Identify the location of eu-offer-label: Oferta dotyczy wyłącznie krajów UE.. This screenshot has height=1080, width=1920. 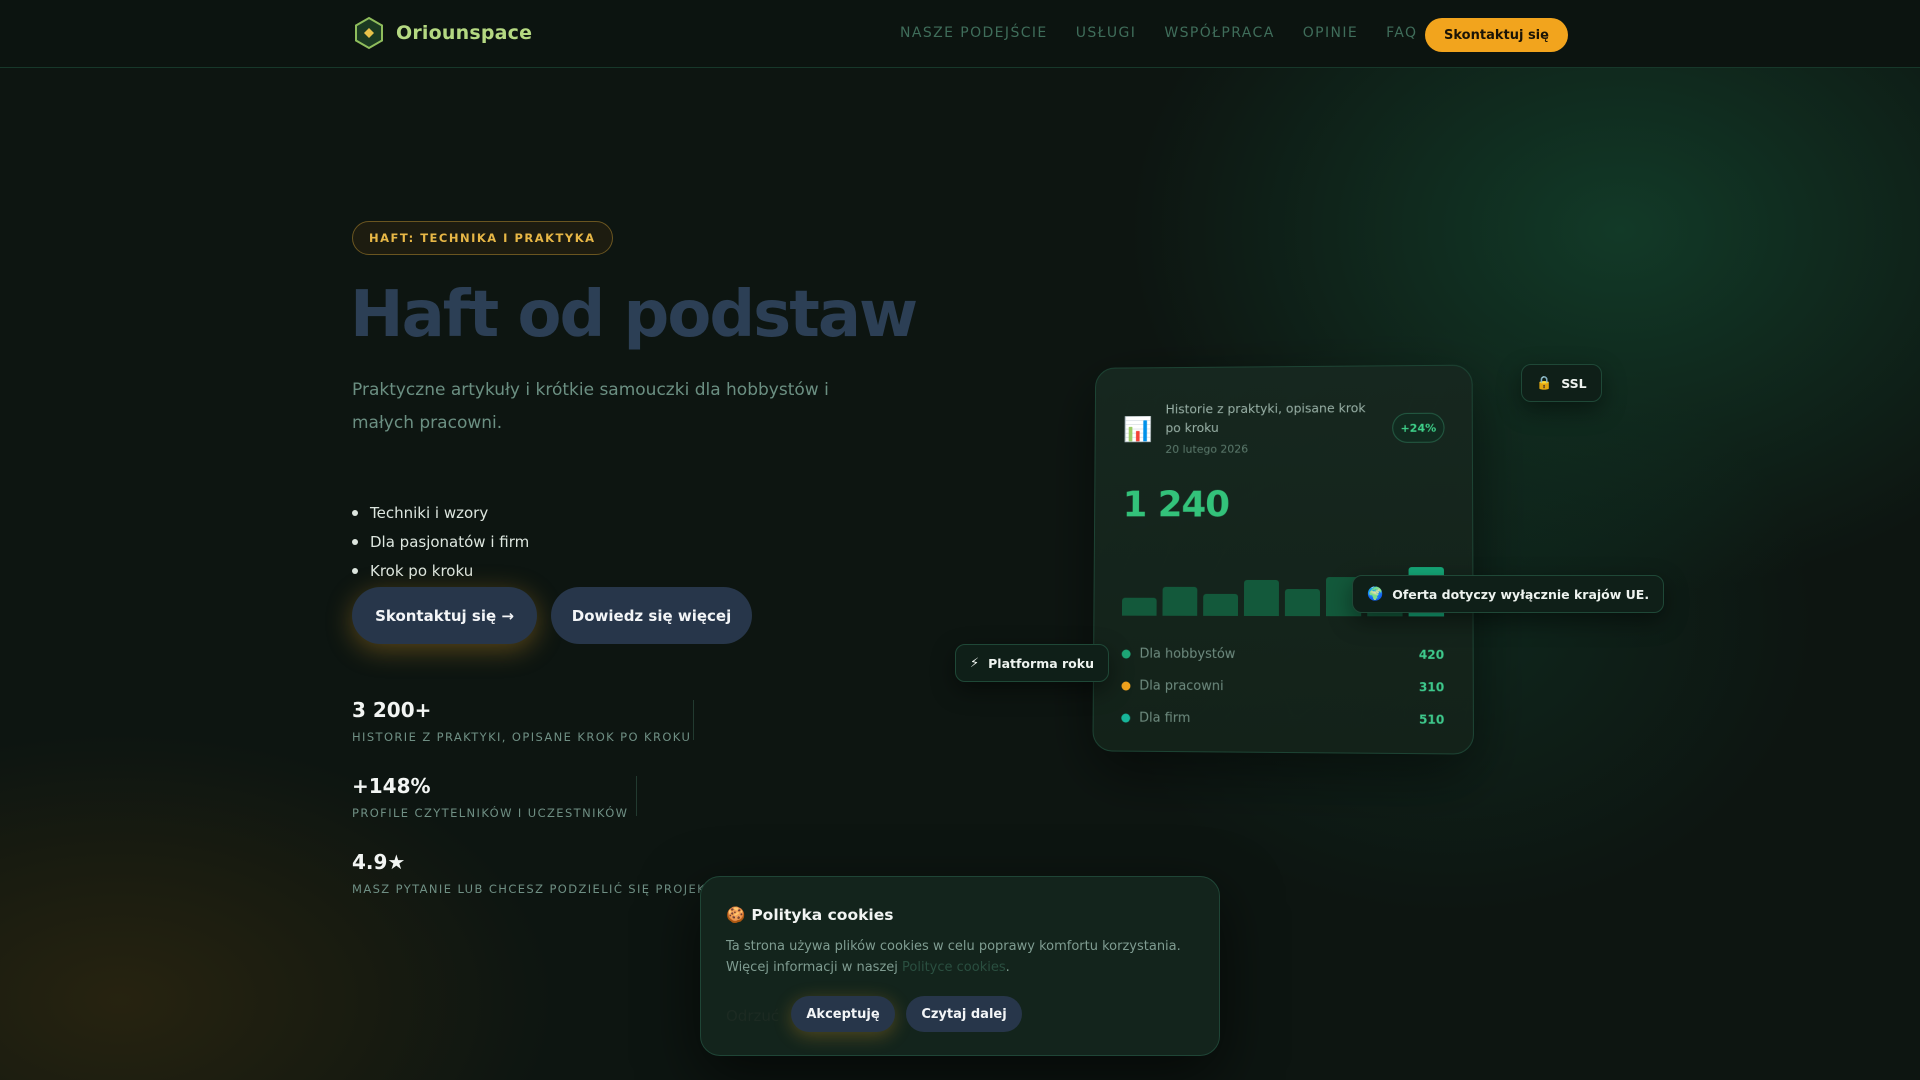
(1521, 594).